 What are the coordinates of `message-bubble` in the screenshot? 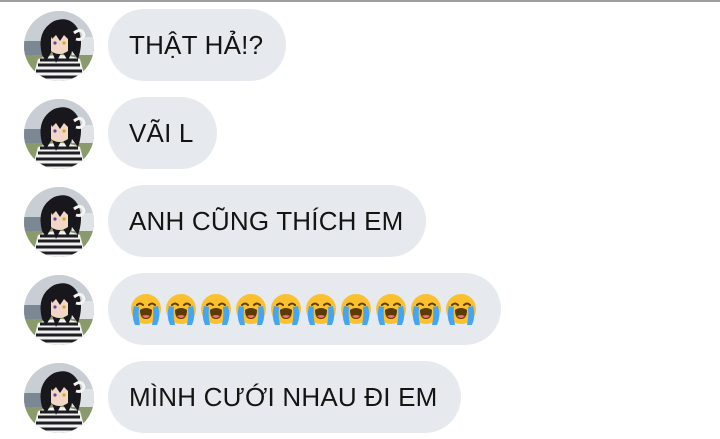 It's located at (304, 309).